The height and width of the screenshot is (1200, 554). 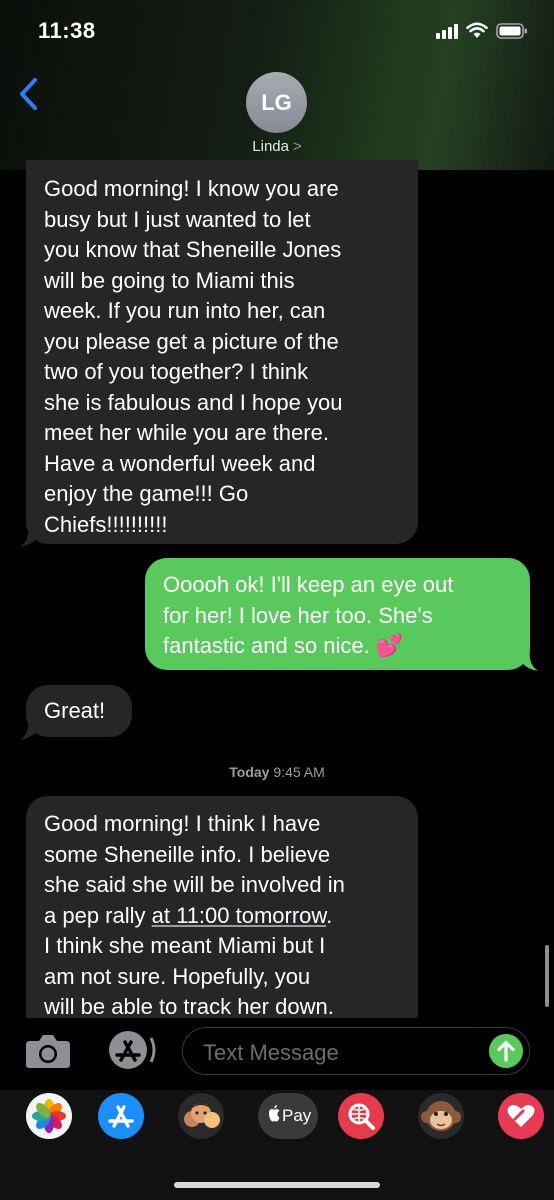 I want to click on message-line: am not sure. Hopefully, you, so click(x=177, y=976).